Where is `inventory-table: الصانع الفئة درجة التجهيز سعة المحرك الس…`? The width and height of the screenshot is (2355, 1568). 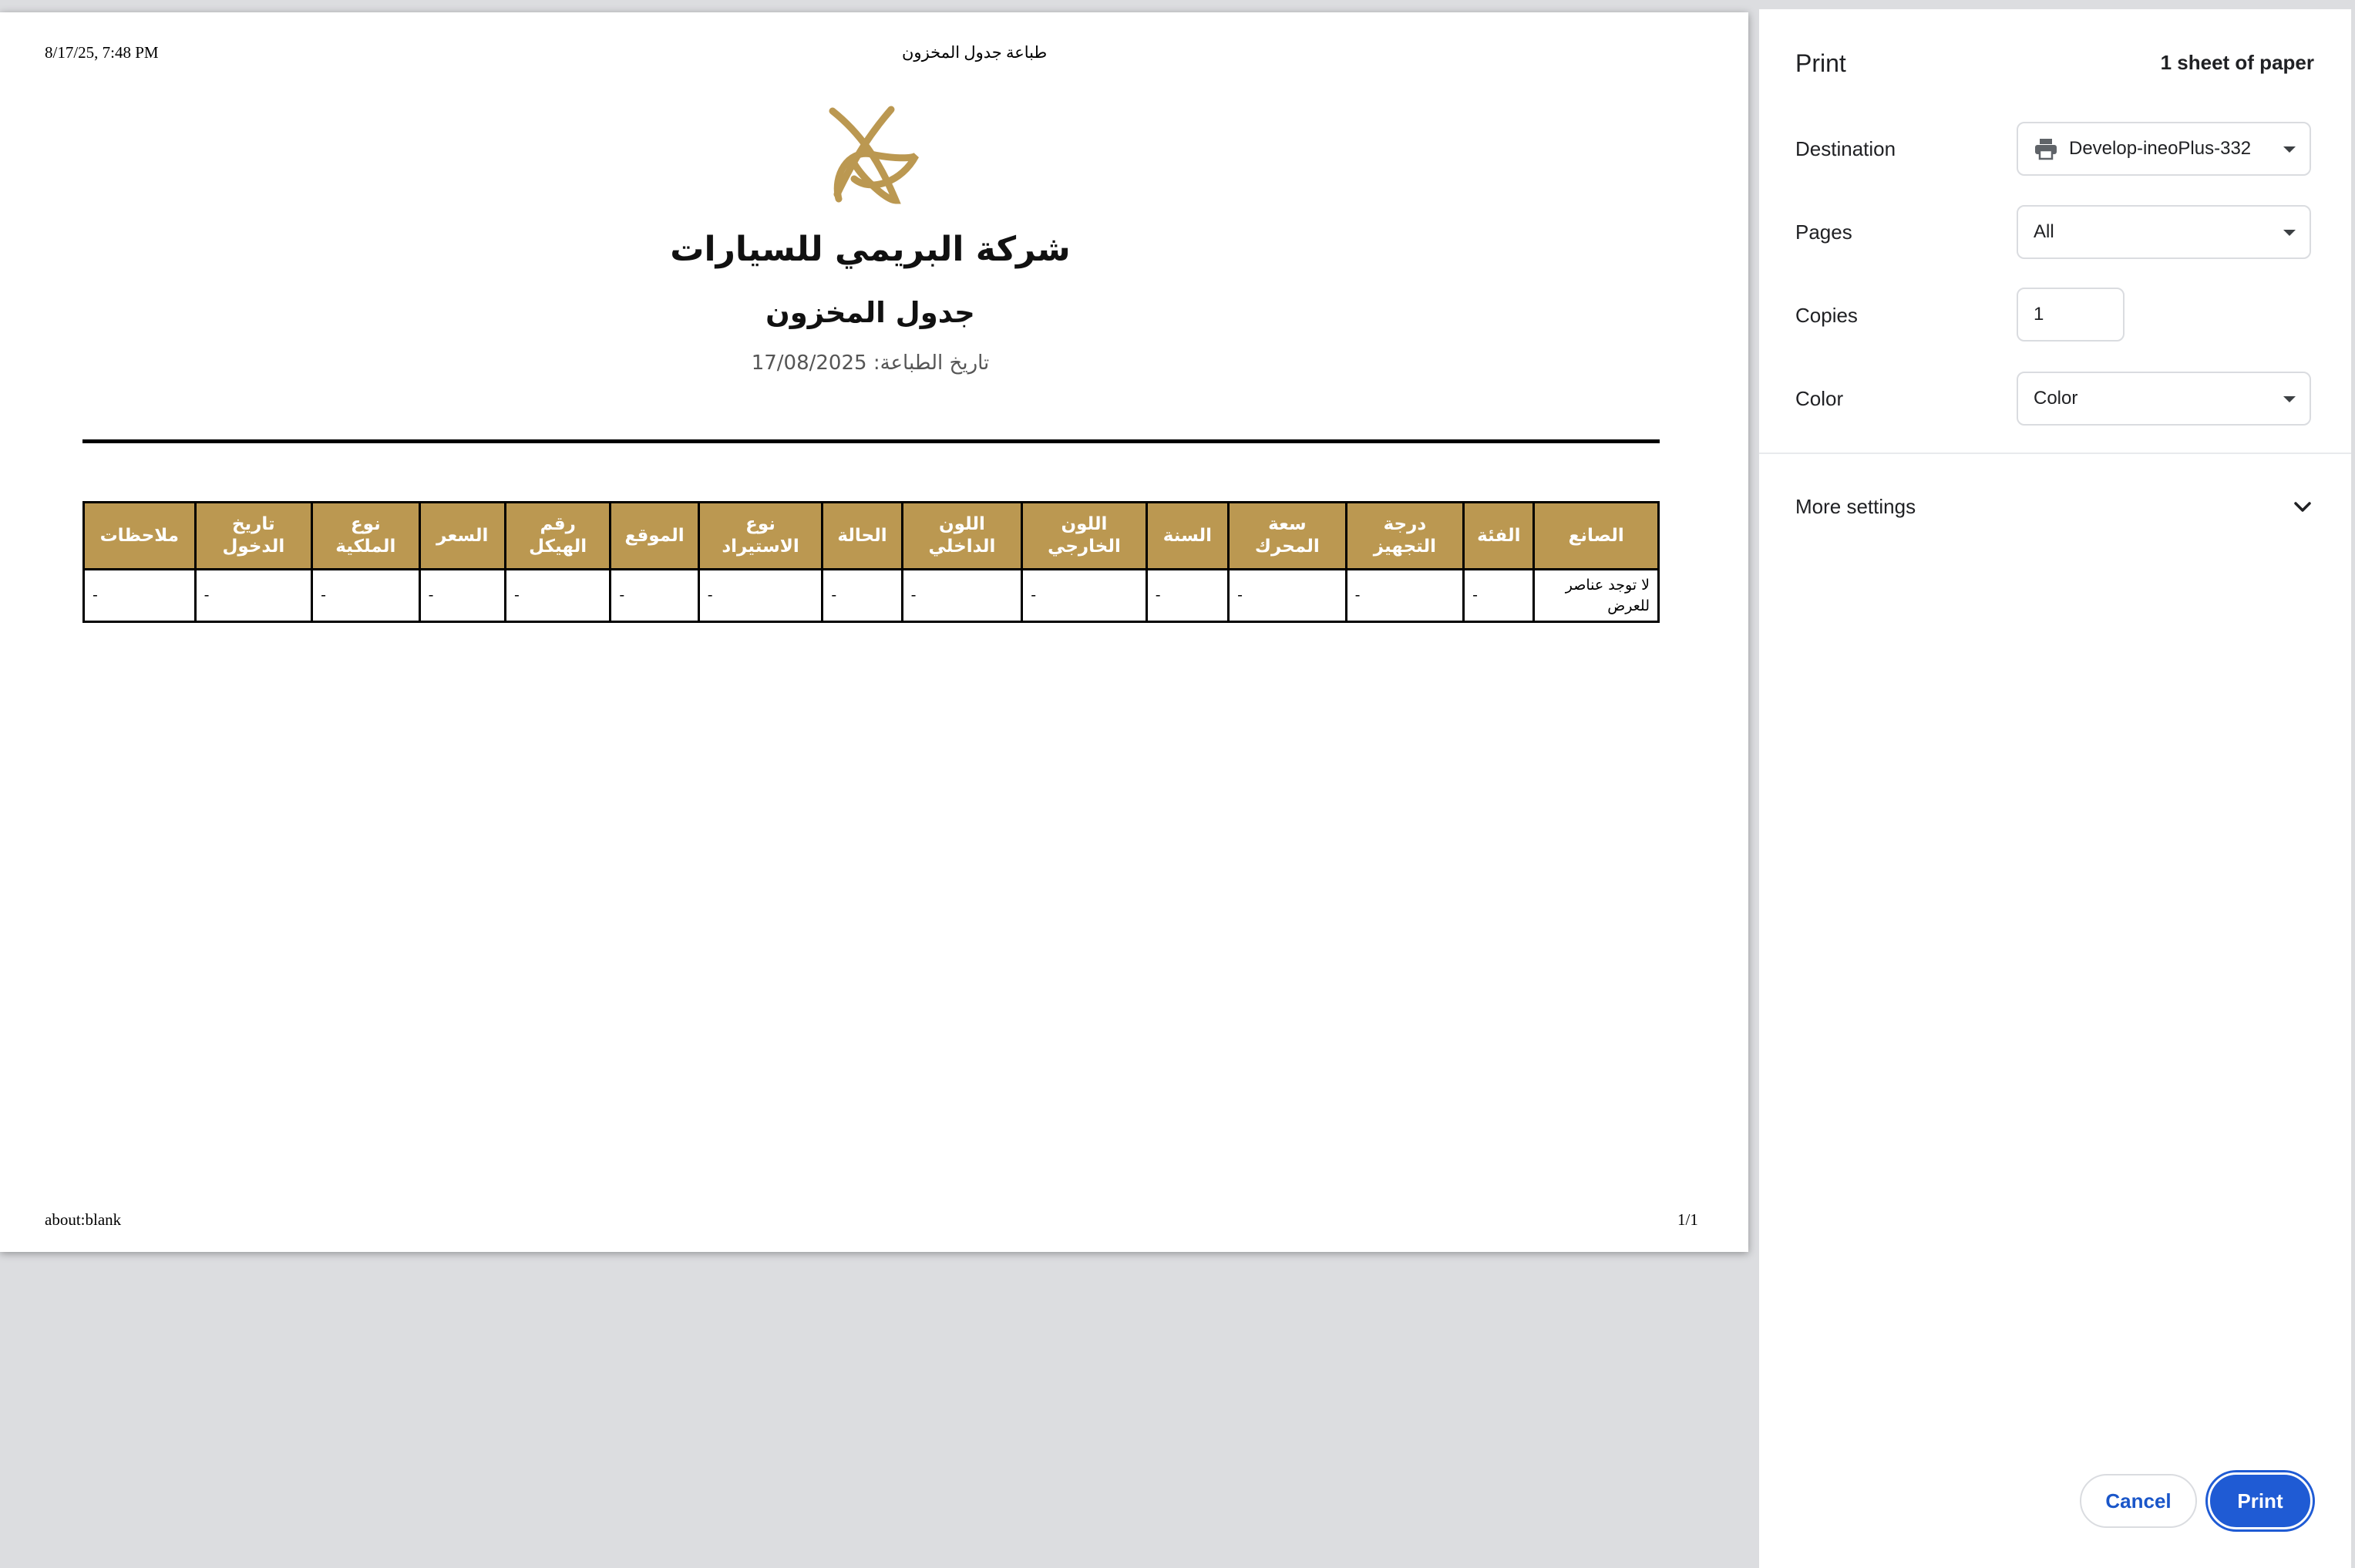 inventory-table: الصانع الفئة درجة التجهيز سعة المحرك الس… is located at coordinates (871, 562).